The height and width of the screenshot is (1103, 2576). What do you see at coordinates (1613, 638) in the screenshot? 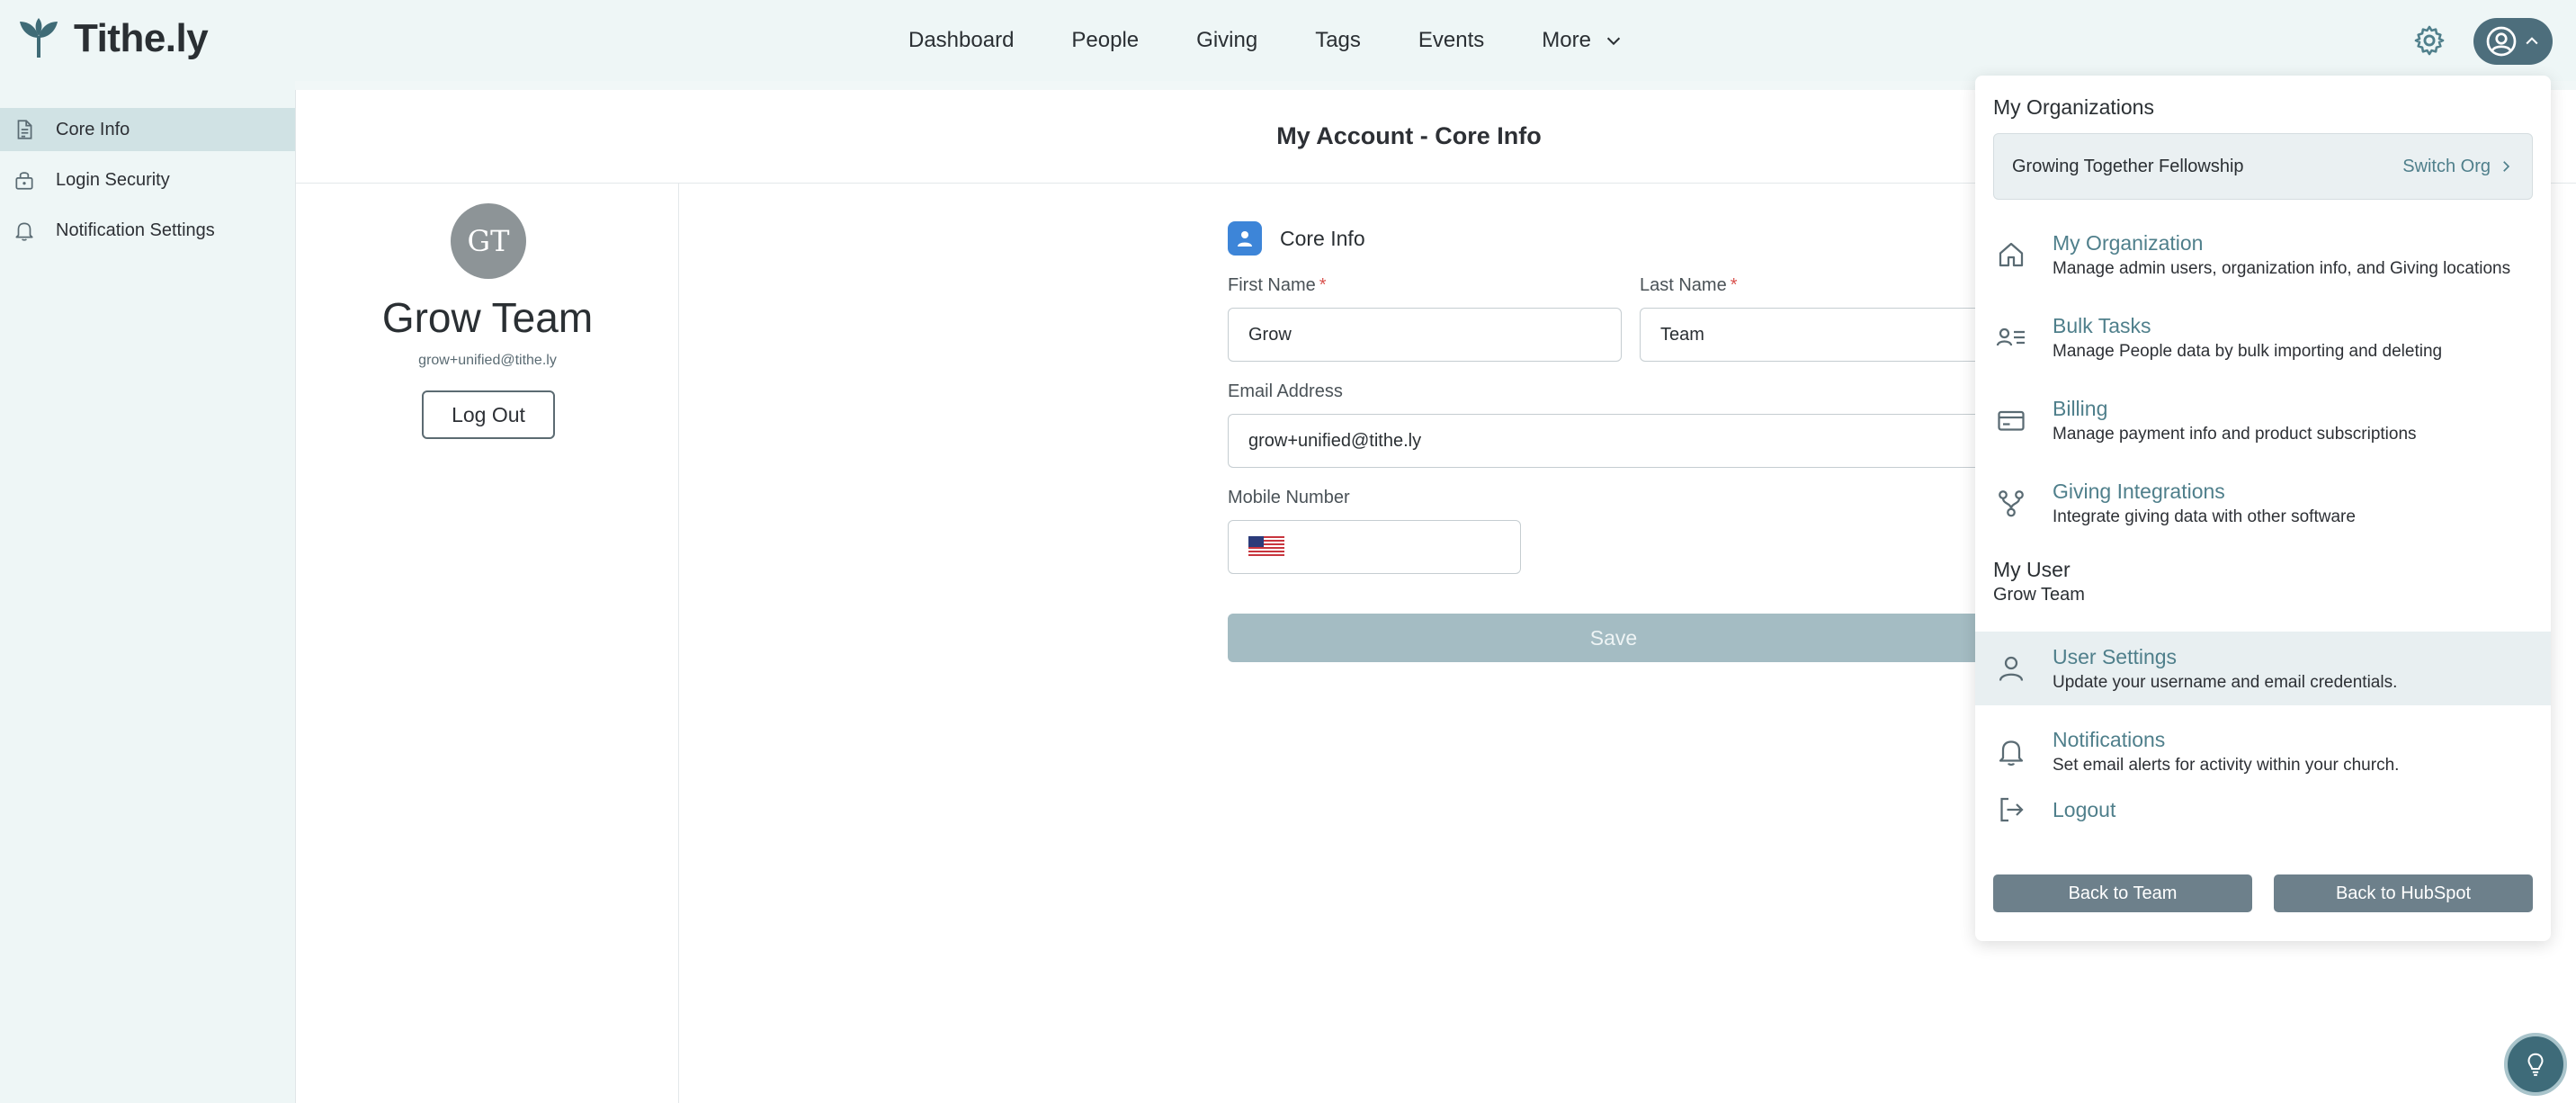
I see `save-button: Save` at bounding box center [1613, 638].